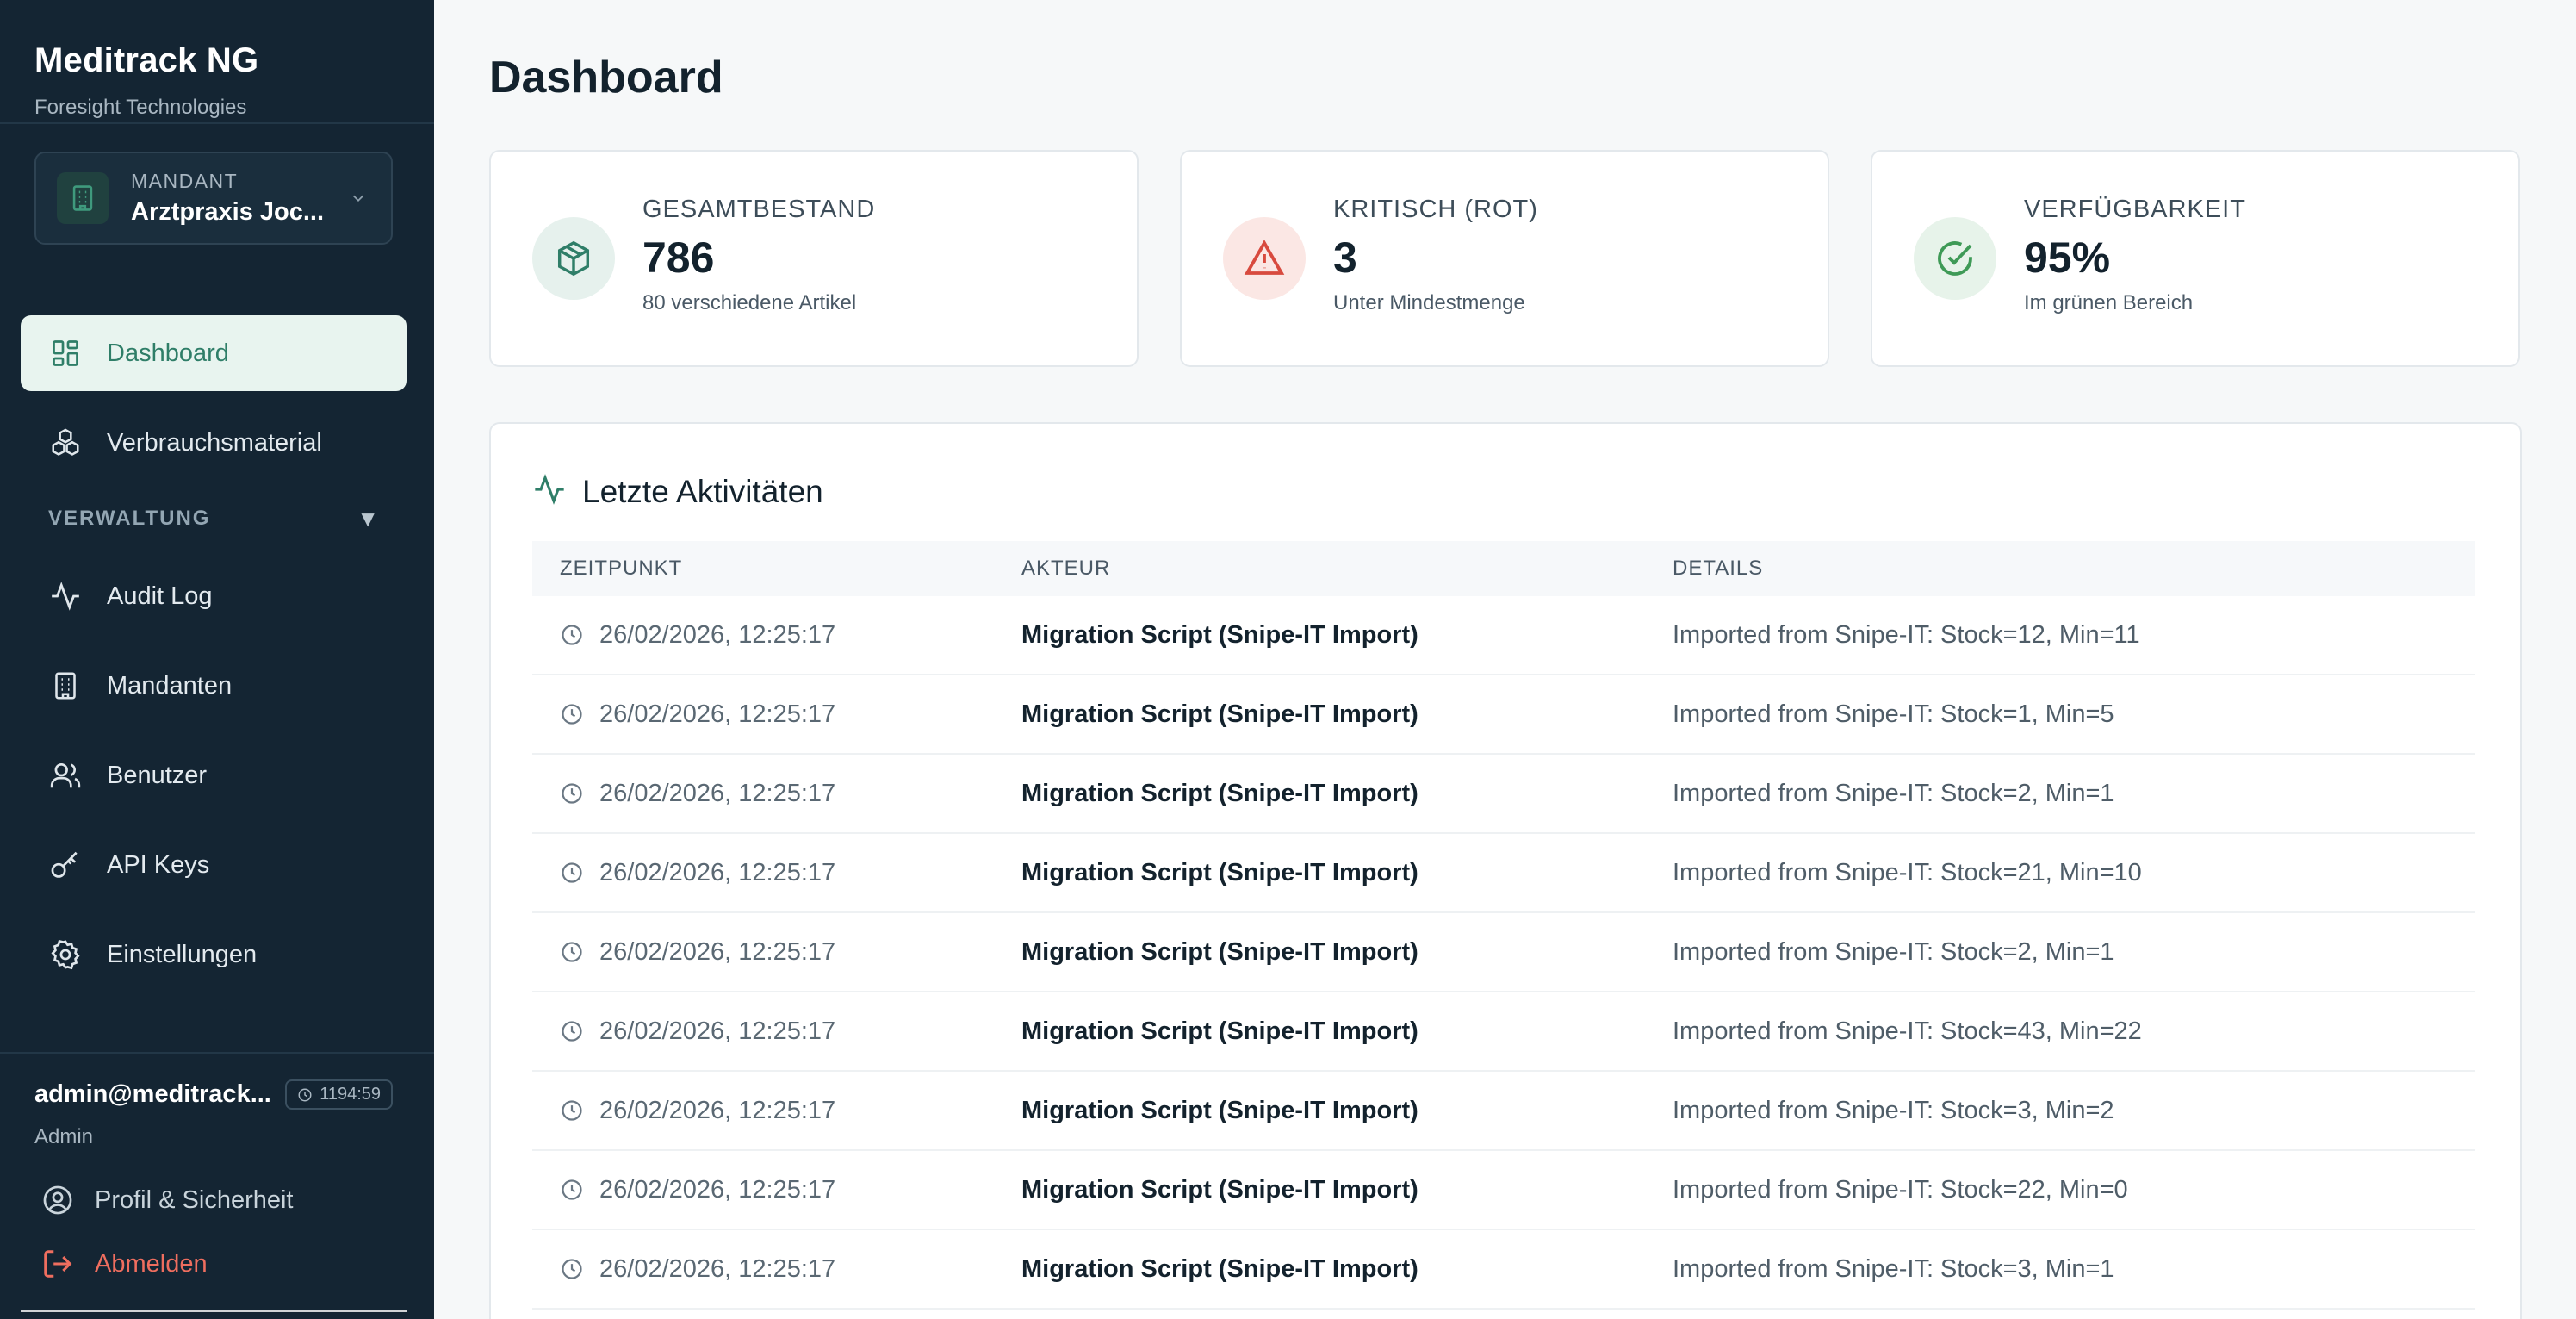  I want to click on nav-label-consumables: Verbrauchsmaterial, so click(214, 442).